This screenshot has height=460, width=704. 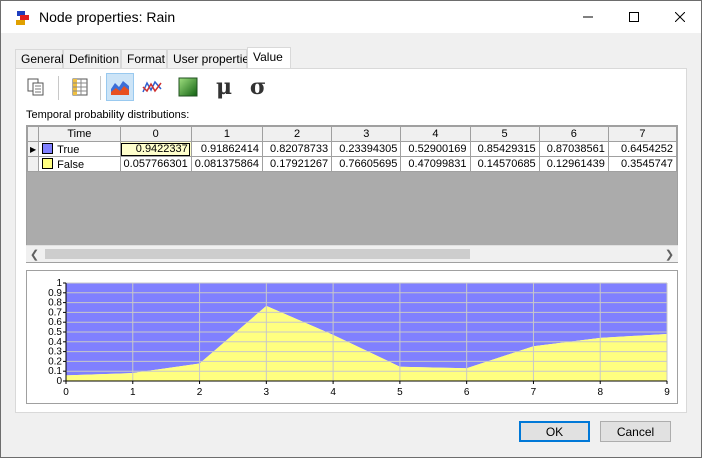 I want to click on grid-header-row: Time 0 1 2 3 4 5 6 7, so click(x=352, y=134).